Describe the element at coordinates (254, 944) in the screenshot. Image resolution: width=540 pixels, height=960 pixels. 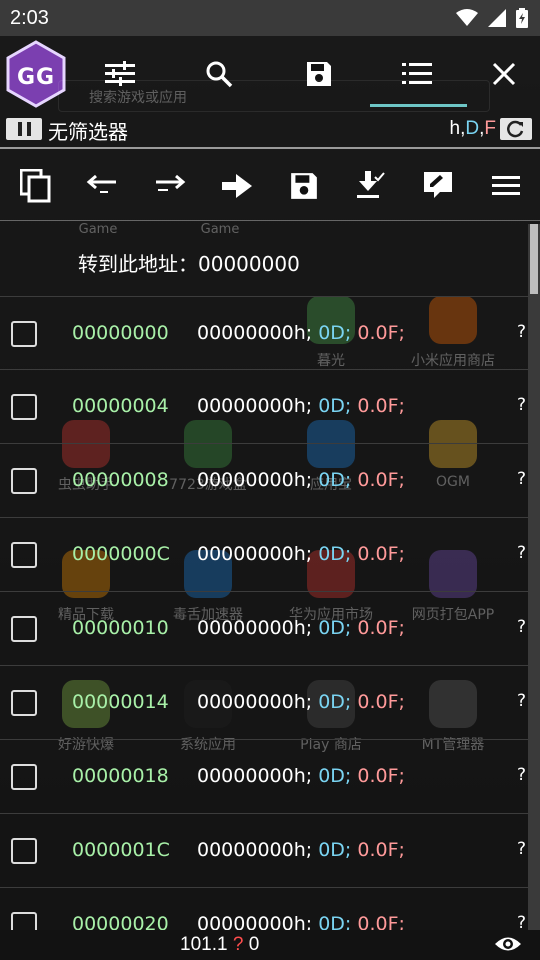
I see `result-count: 0` at that location.